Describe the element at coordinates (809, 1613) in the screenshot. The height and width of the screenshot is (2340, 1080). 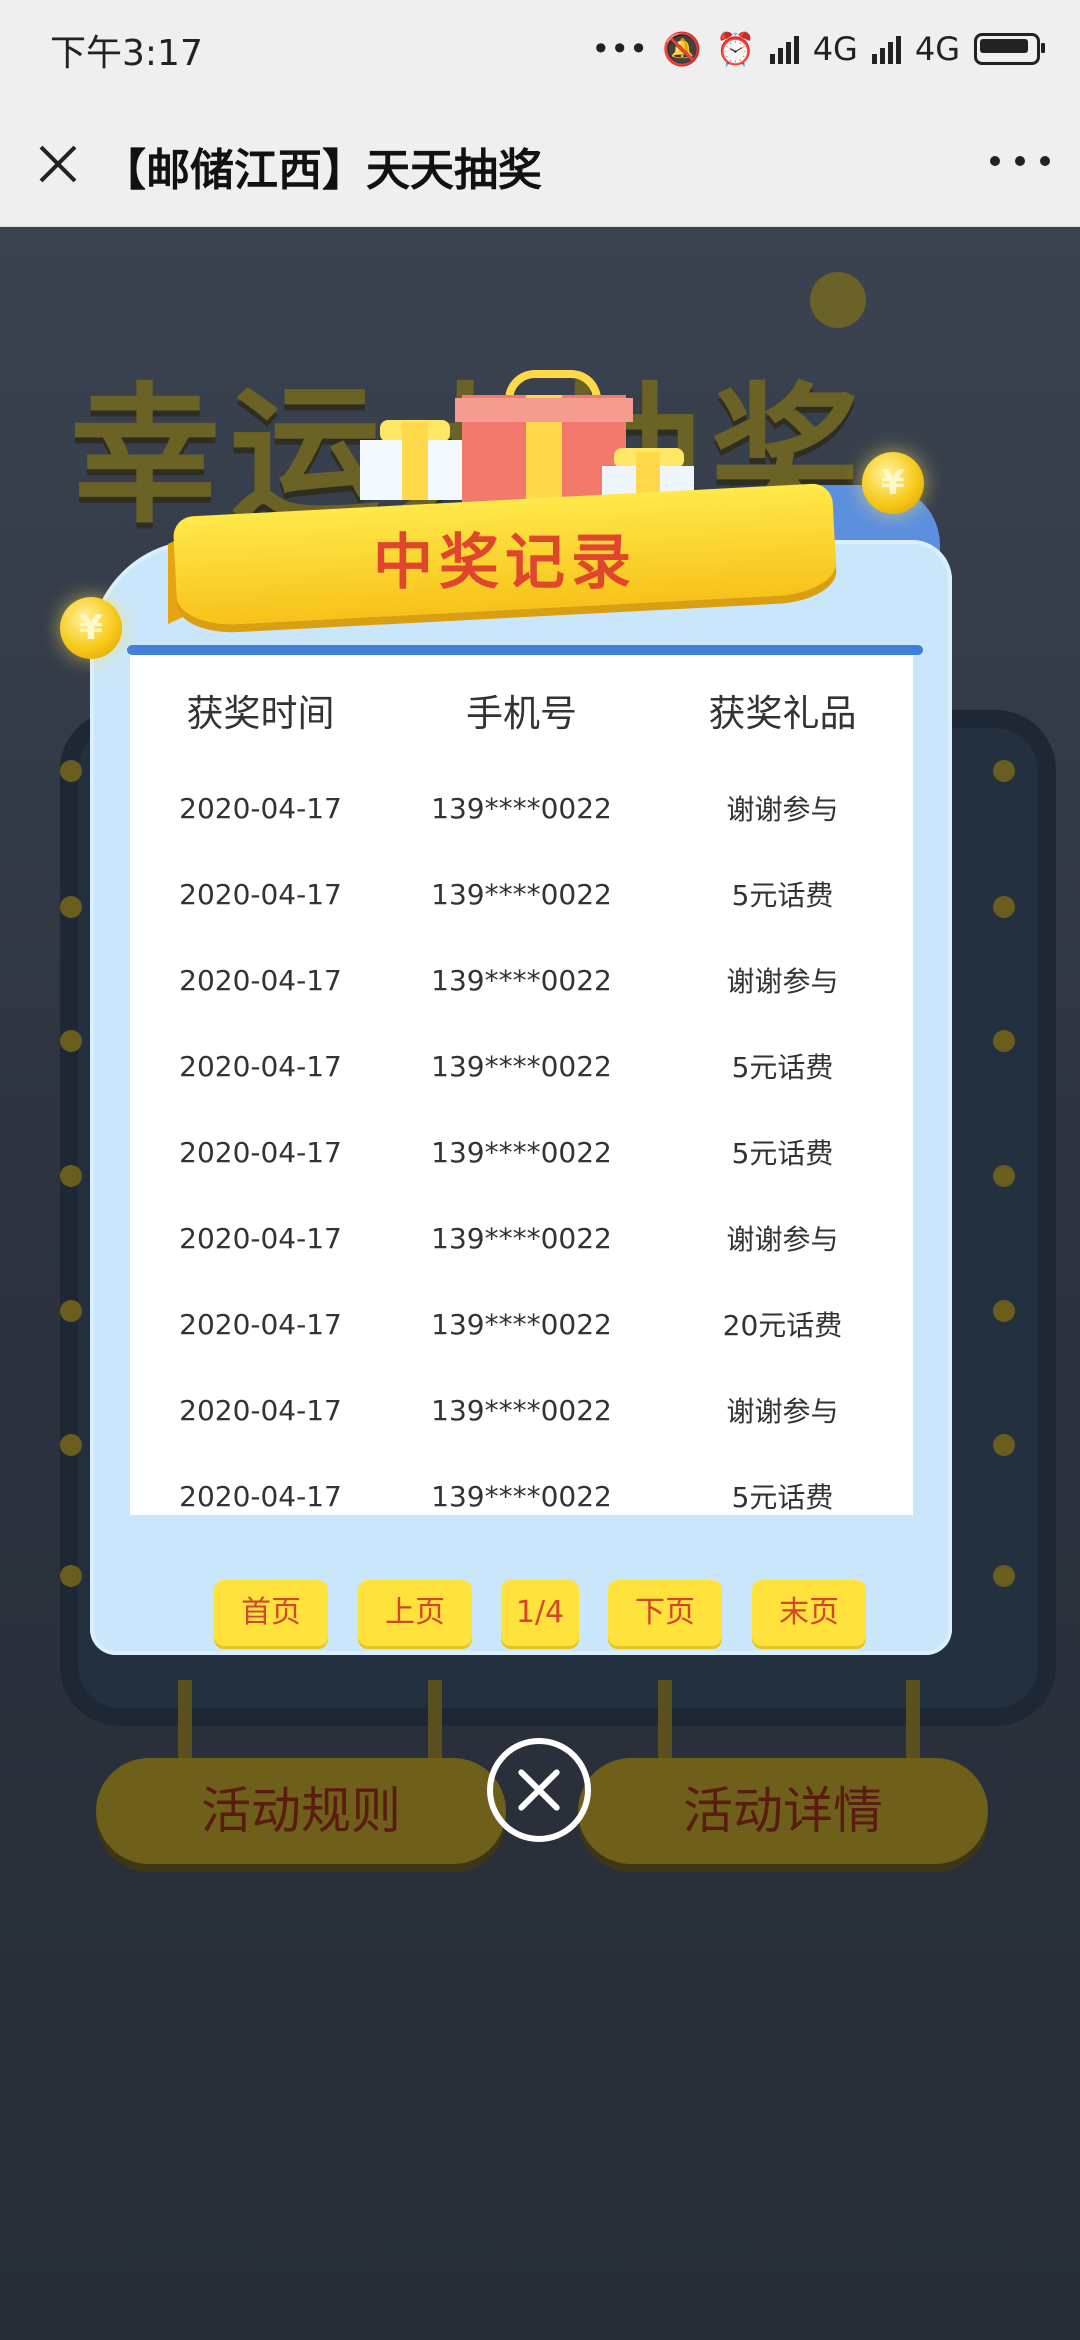
I see `last-page-button: 末页` at that location.